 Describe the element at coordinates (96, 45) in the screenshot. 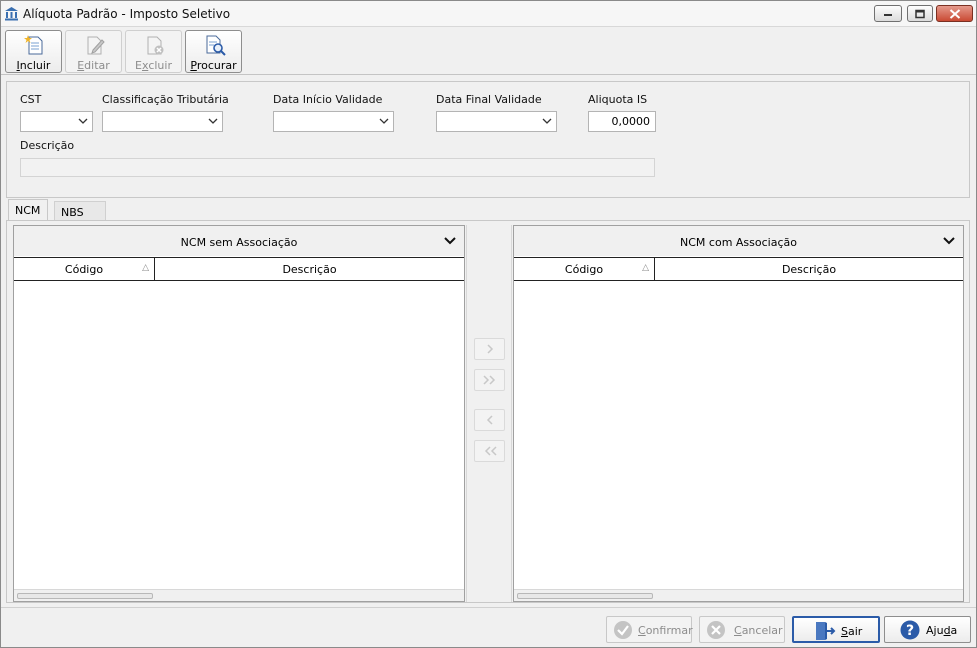

I see `edit-document-icon` at that location.